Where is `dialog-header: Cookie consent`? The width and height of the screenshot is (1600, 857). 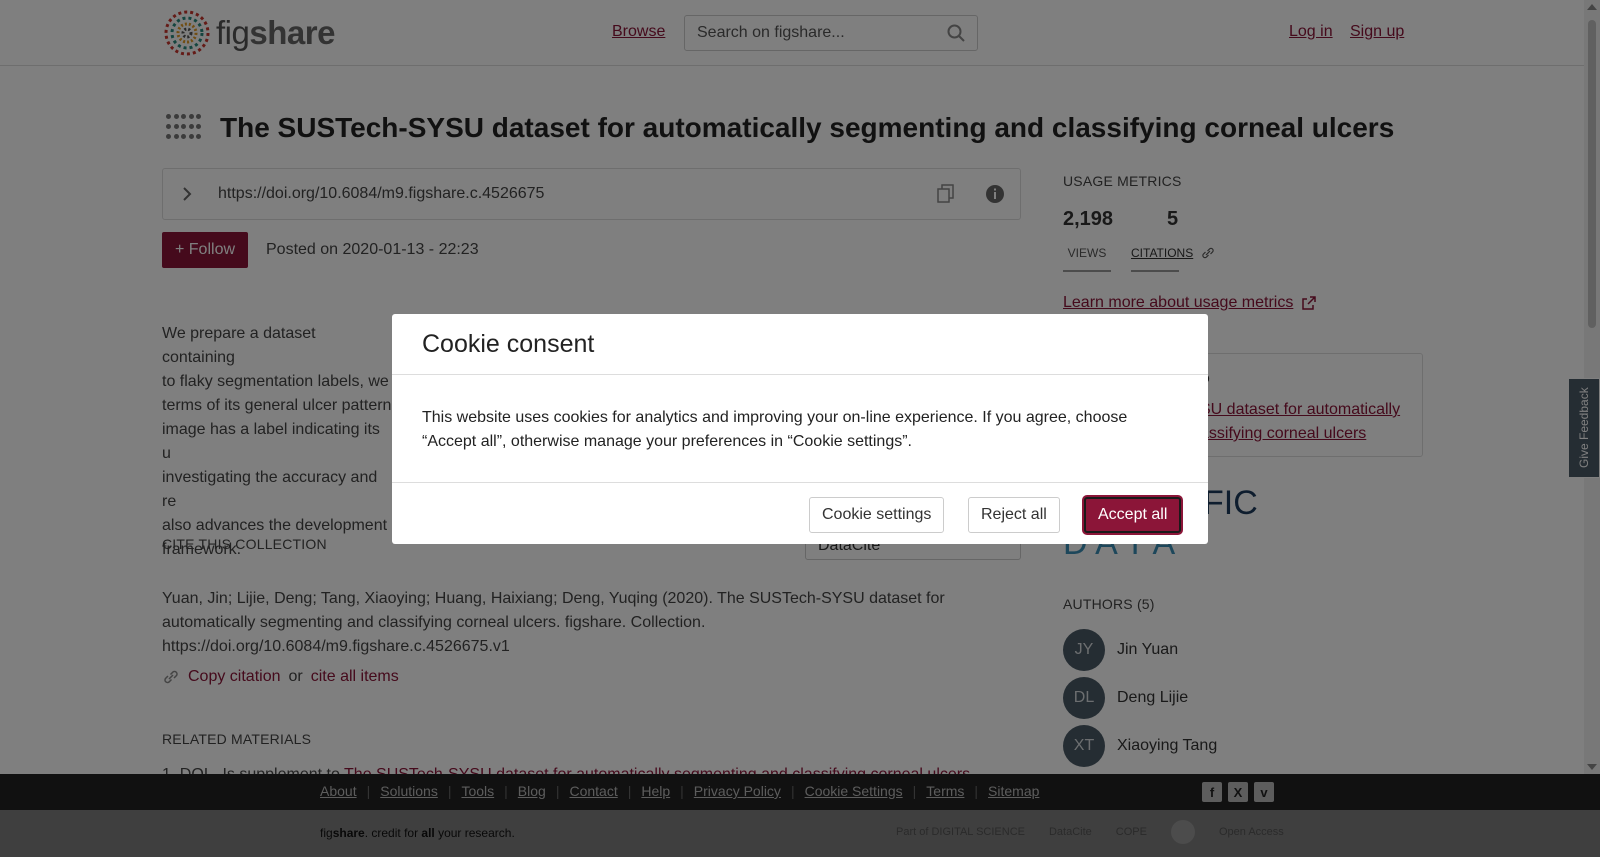
dialog-header: Cookie consent is located at coordinates (800, 344).